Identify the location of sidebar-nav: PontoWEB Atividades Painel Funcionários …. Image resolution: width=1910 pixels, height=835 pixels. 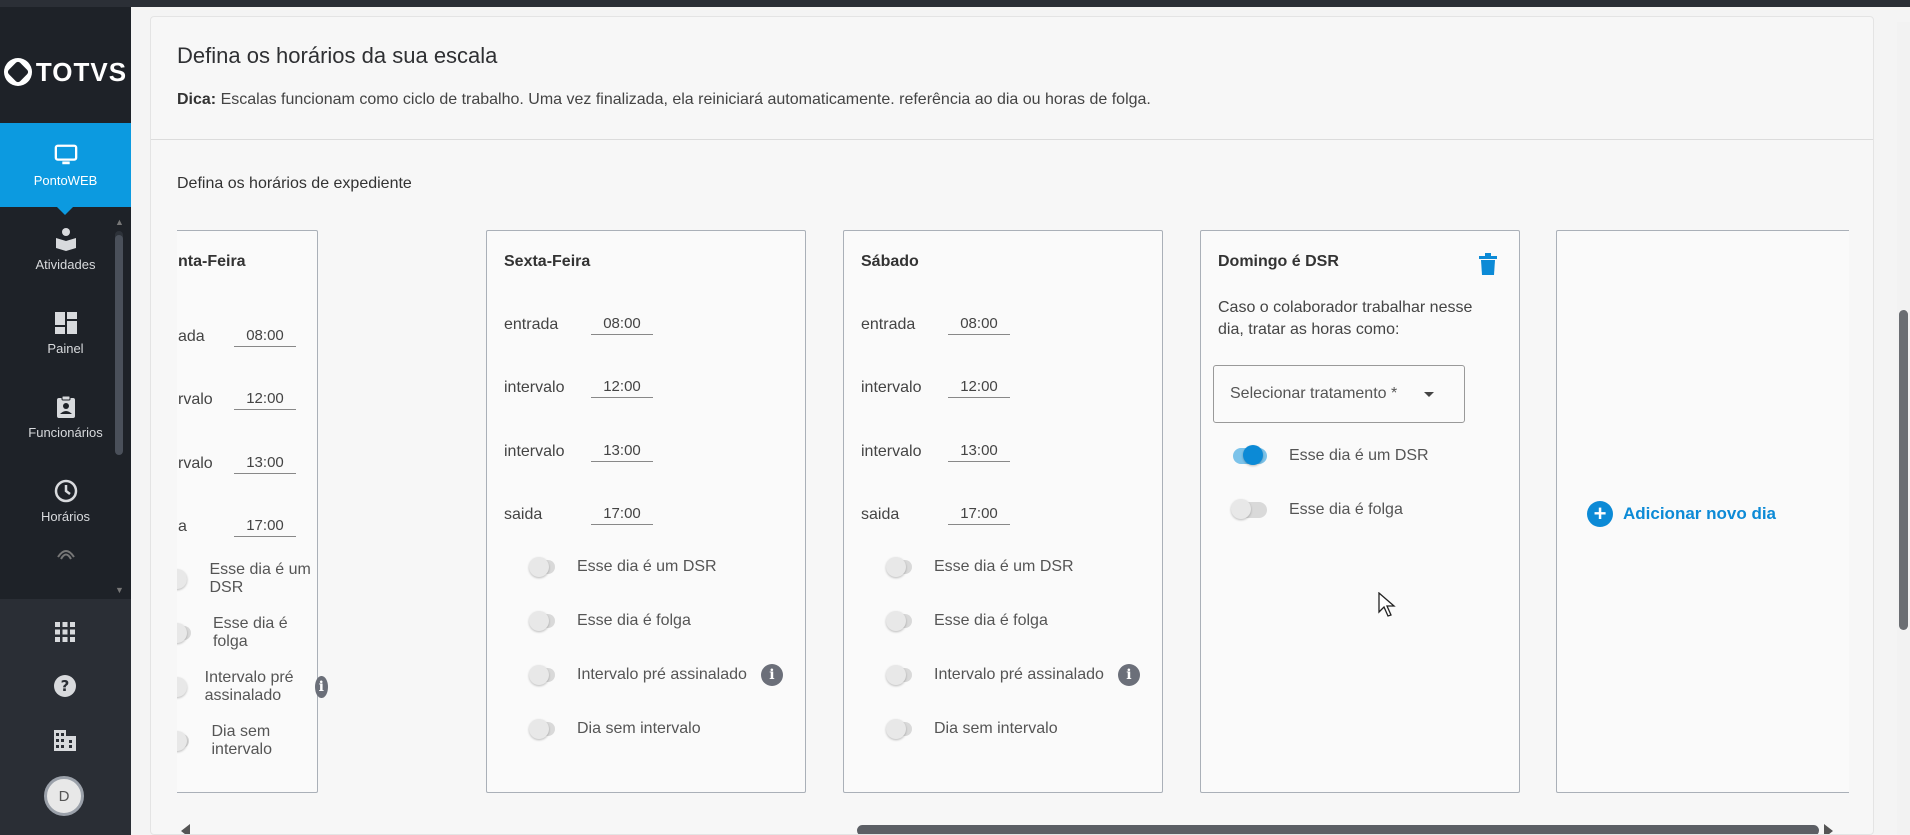
(65, 345).